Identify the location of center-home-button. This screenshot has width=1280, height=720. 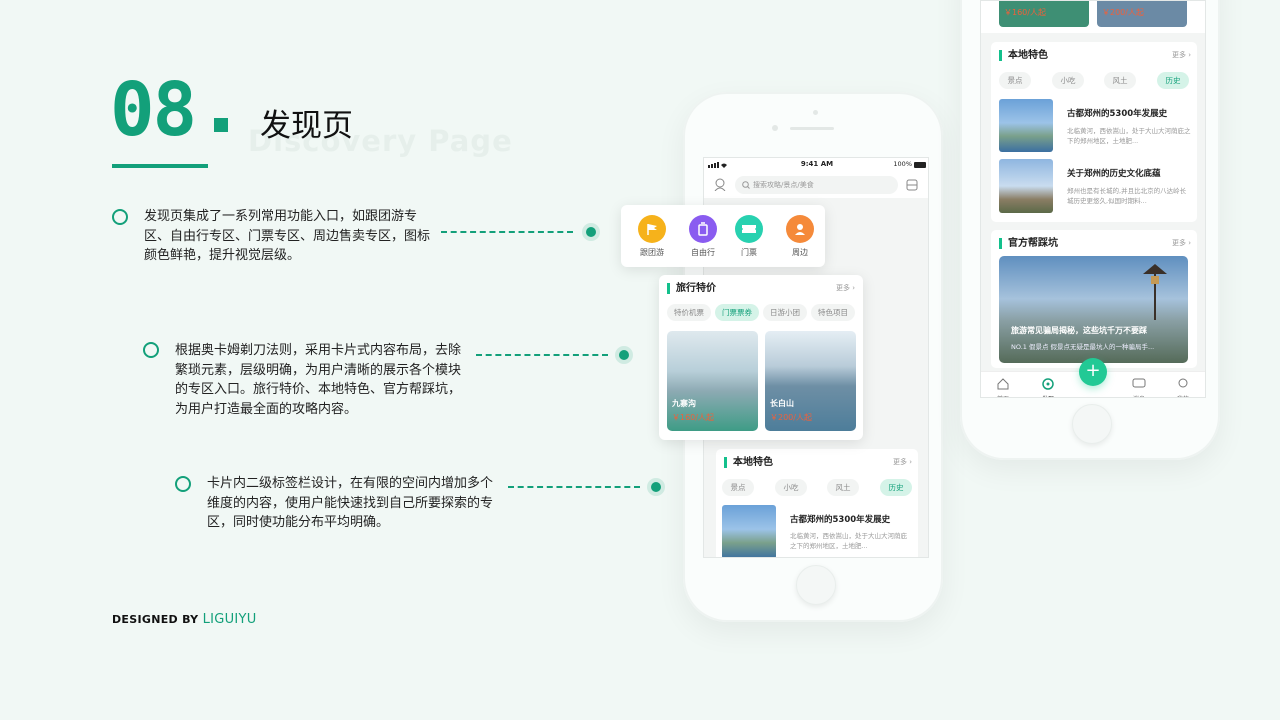
(816, 585).